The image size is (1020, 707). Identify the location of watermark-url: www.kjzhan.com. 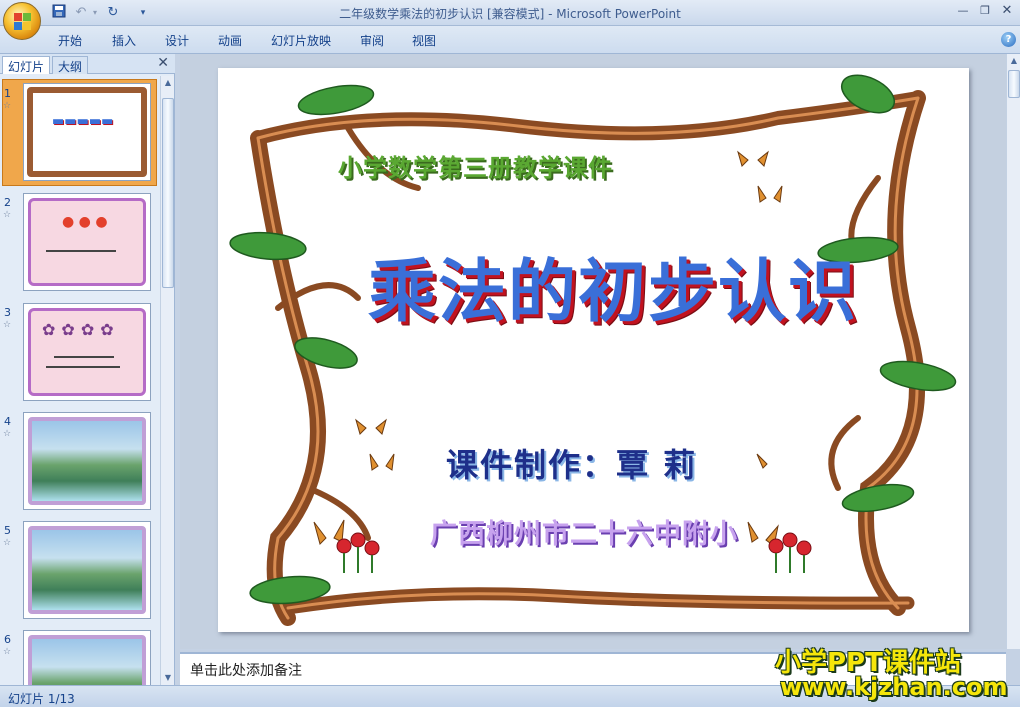
(894, 687).